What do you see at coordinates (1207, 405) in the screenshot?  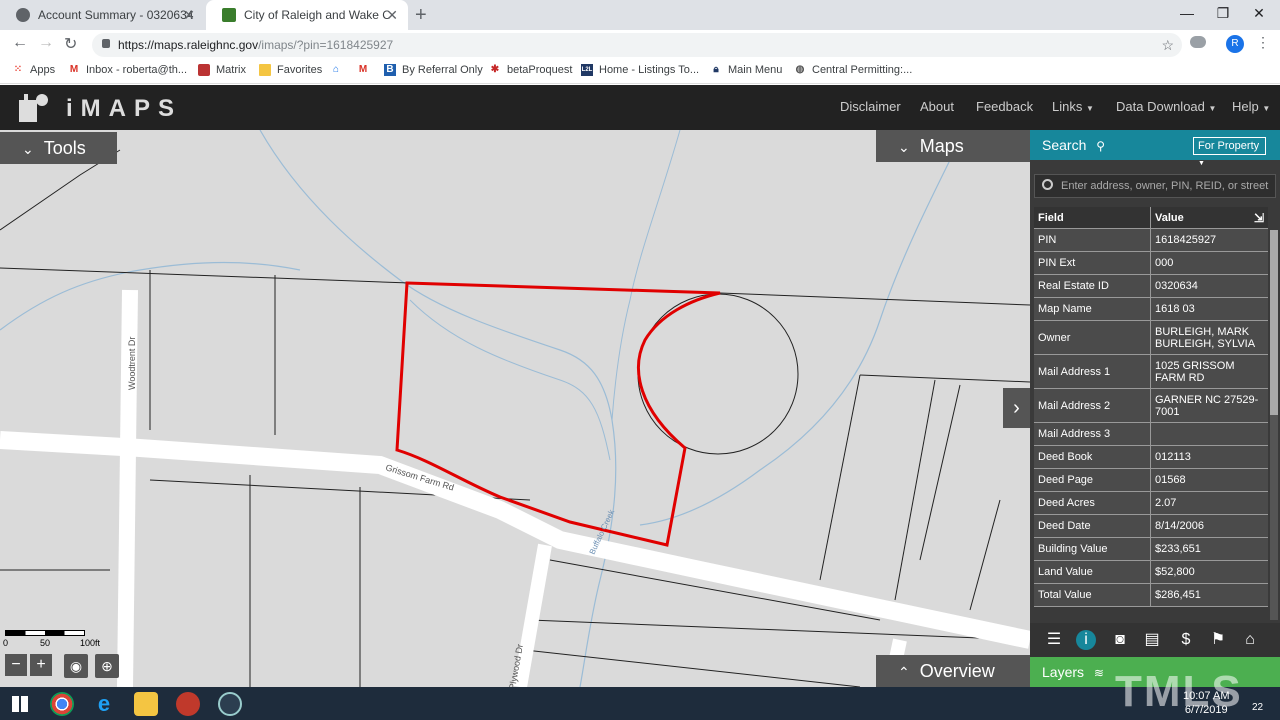 I see `field-value: GARNER NC 27529-7001` at bounding box center [1207, 405].